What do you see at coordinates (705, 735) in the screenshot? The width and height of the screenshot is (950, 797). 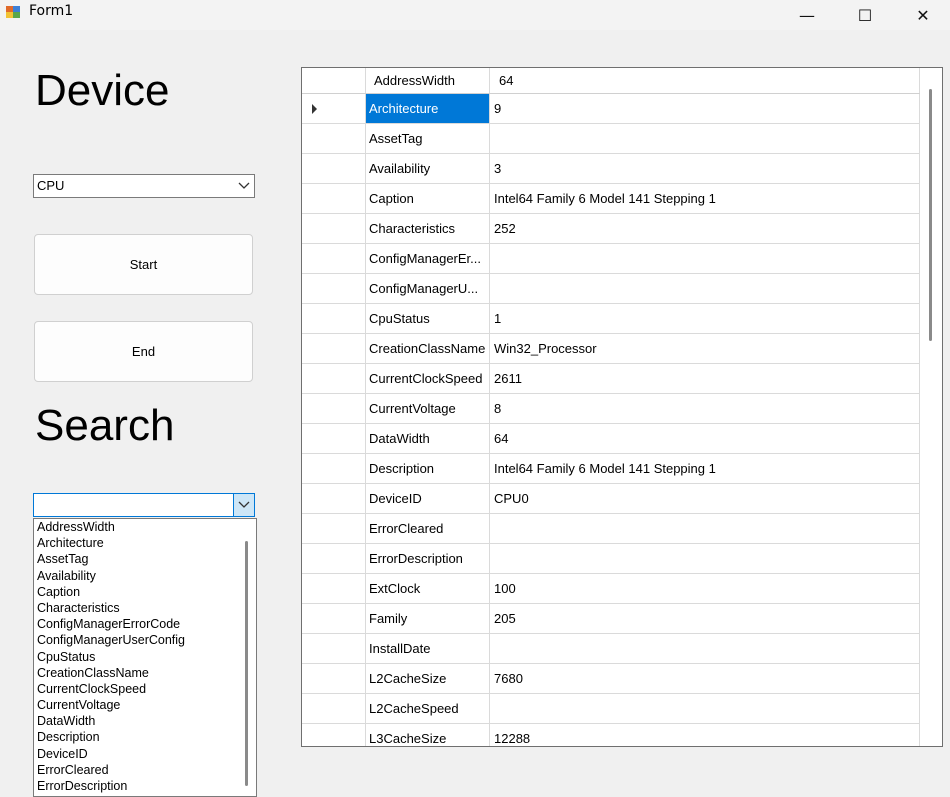 I see `property-value-cell: 12288` at bounding box center [705, 735].